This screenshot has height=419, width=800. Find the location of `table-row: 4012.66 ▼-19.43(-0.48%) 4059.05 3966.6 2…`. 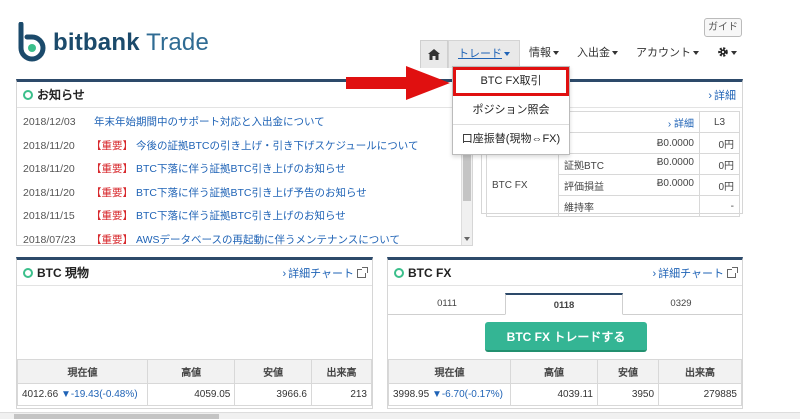

table-row: 4012.66 ▼-19.43(-0.48%) 4059.05 3966.6 2… is located at coordinates (195, 394).